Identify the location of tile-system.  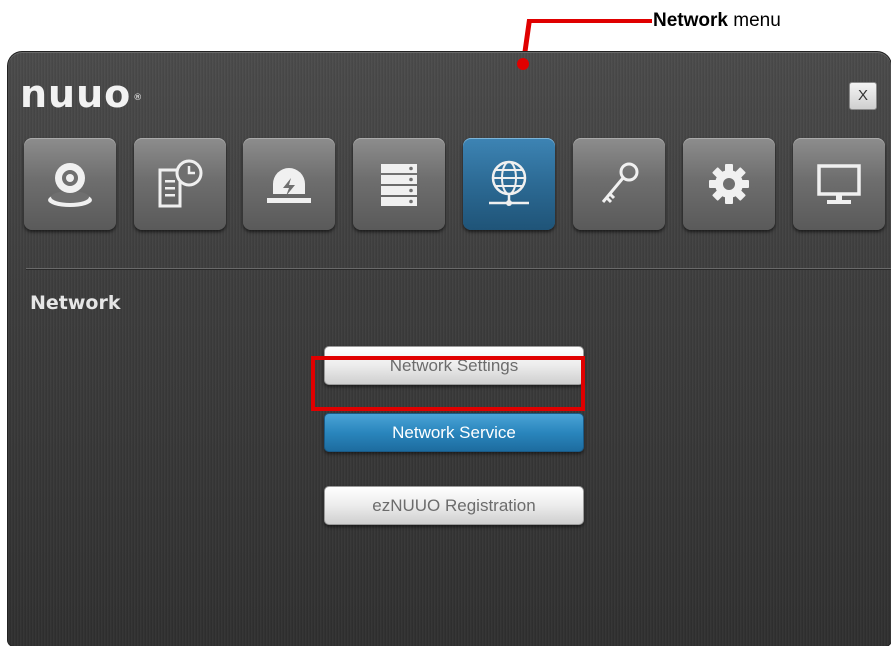
(729, 184).